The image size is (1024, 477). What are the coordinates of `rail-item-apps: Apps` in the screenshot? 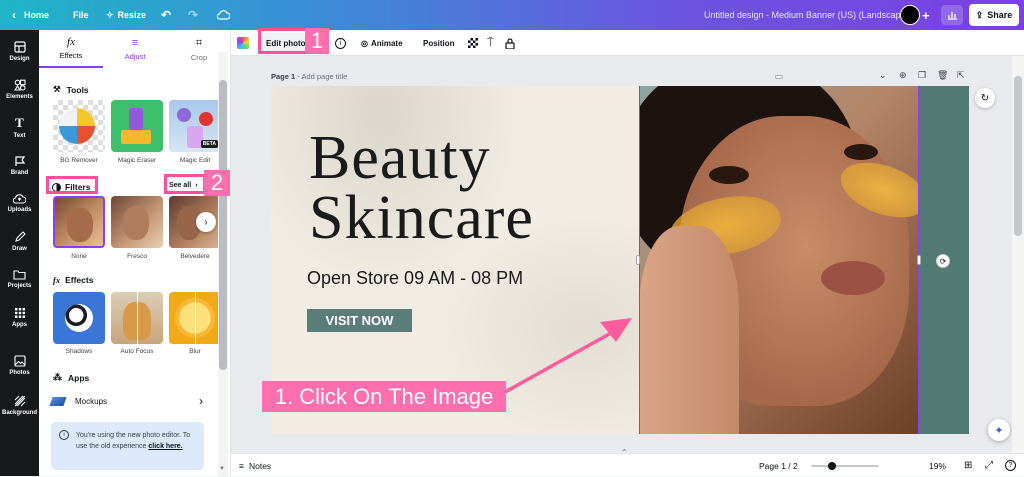 It's located at (19, 317).